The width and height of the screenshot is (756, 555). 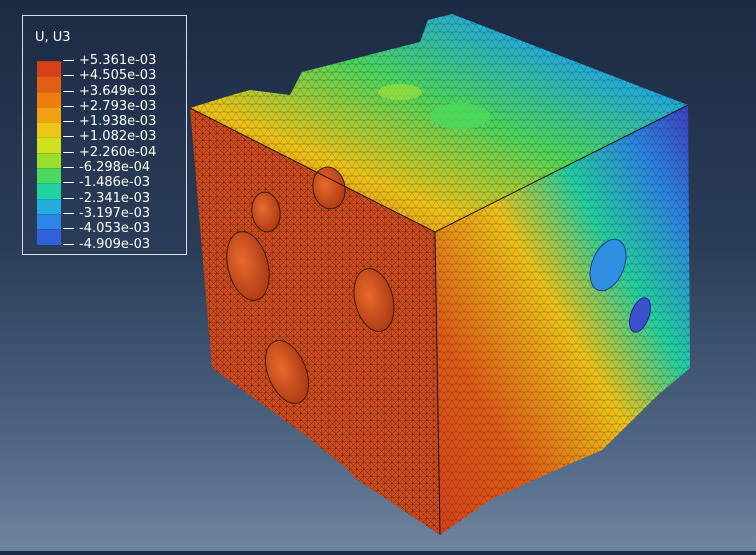 I want to click on legend-label: +1.082e-03, so click(x=109, y=136).